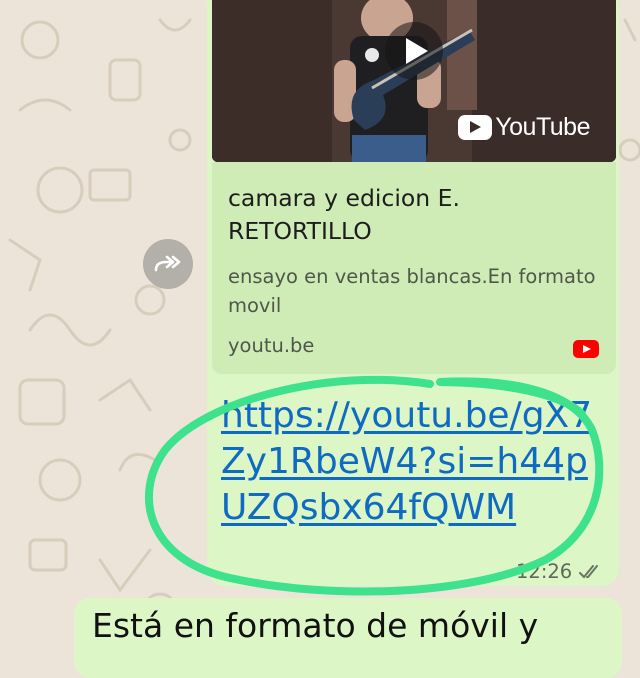 This screenshot has height=678, width=640. I want to click on message-meta: 12:26, so click(559, 571).